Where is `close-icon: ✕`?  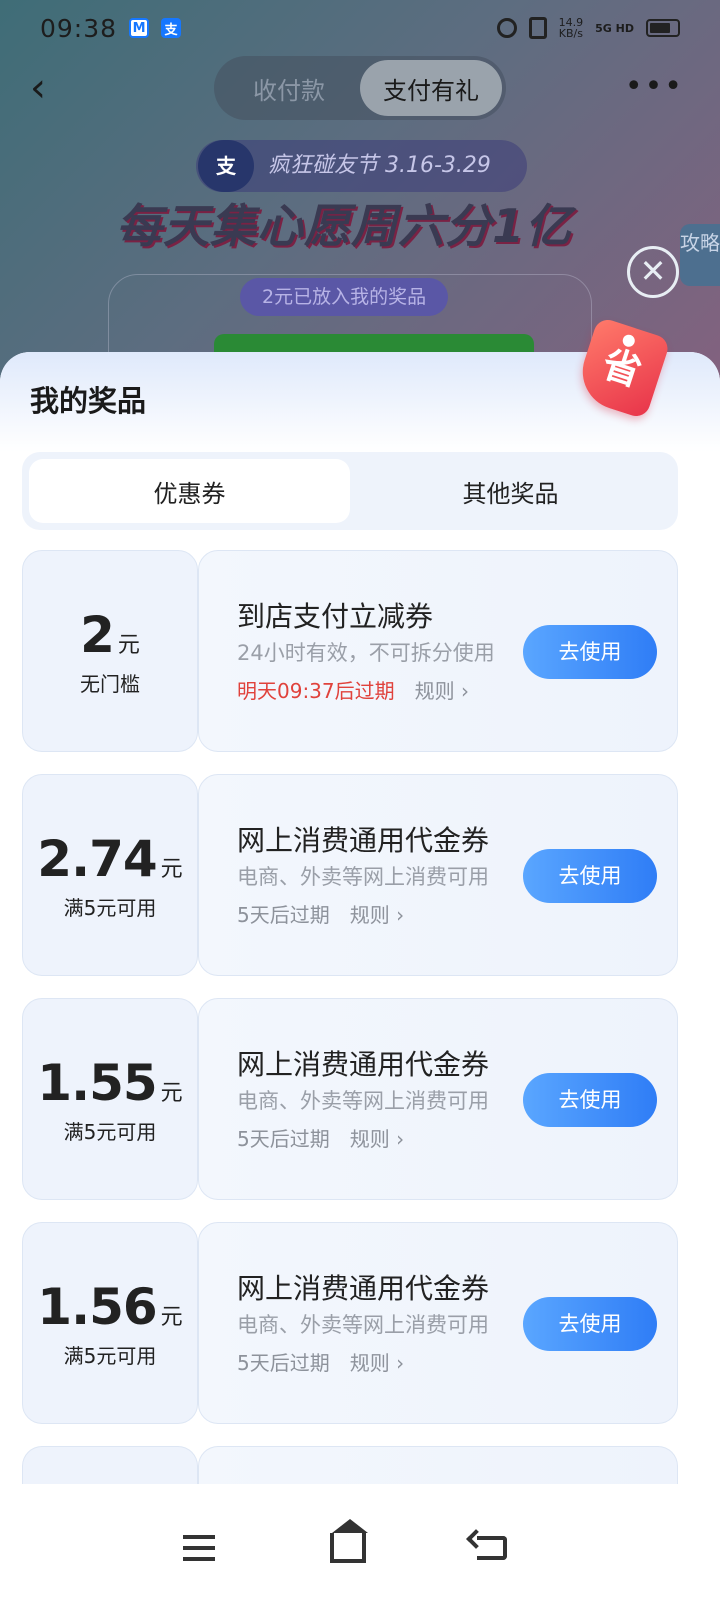
close-icon: ✕ is located at coordinates (653, 272).